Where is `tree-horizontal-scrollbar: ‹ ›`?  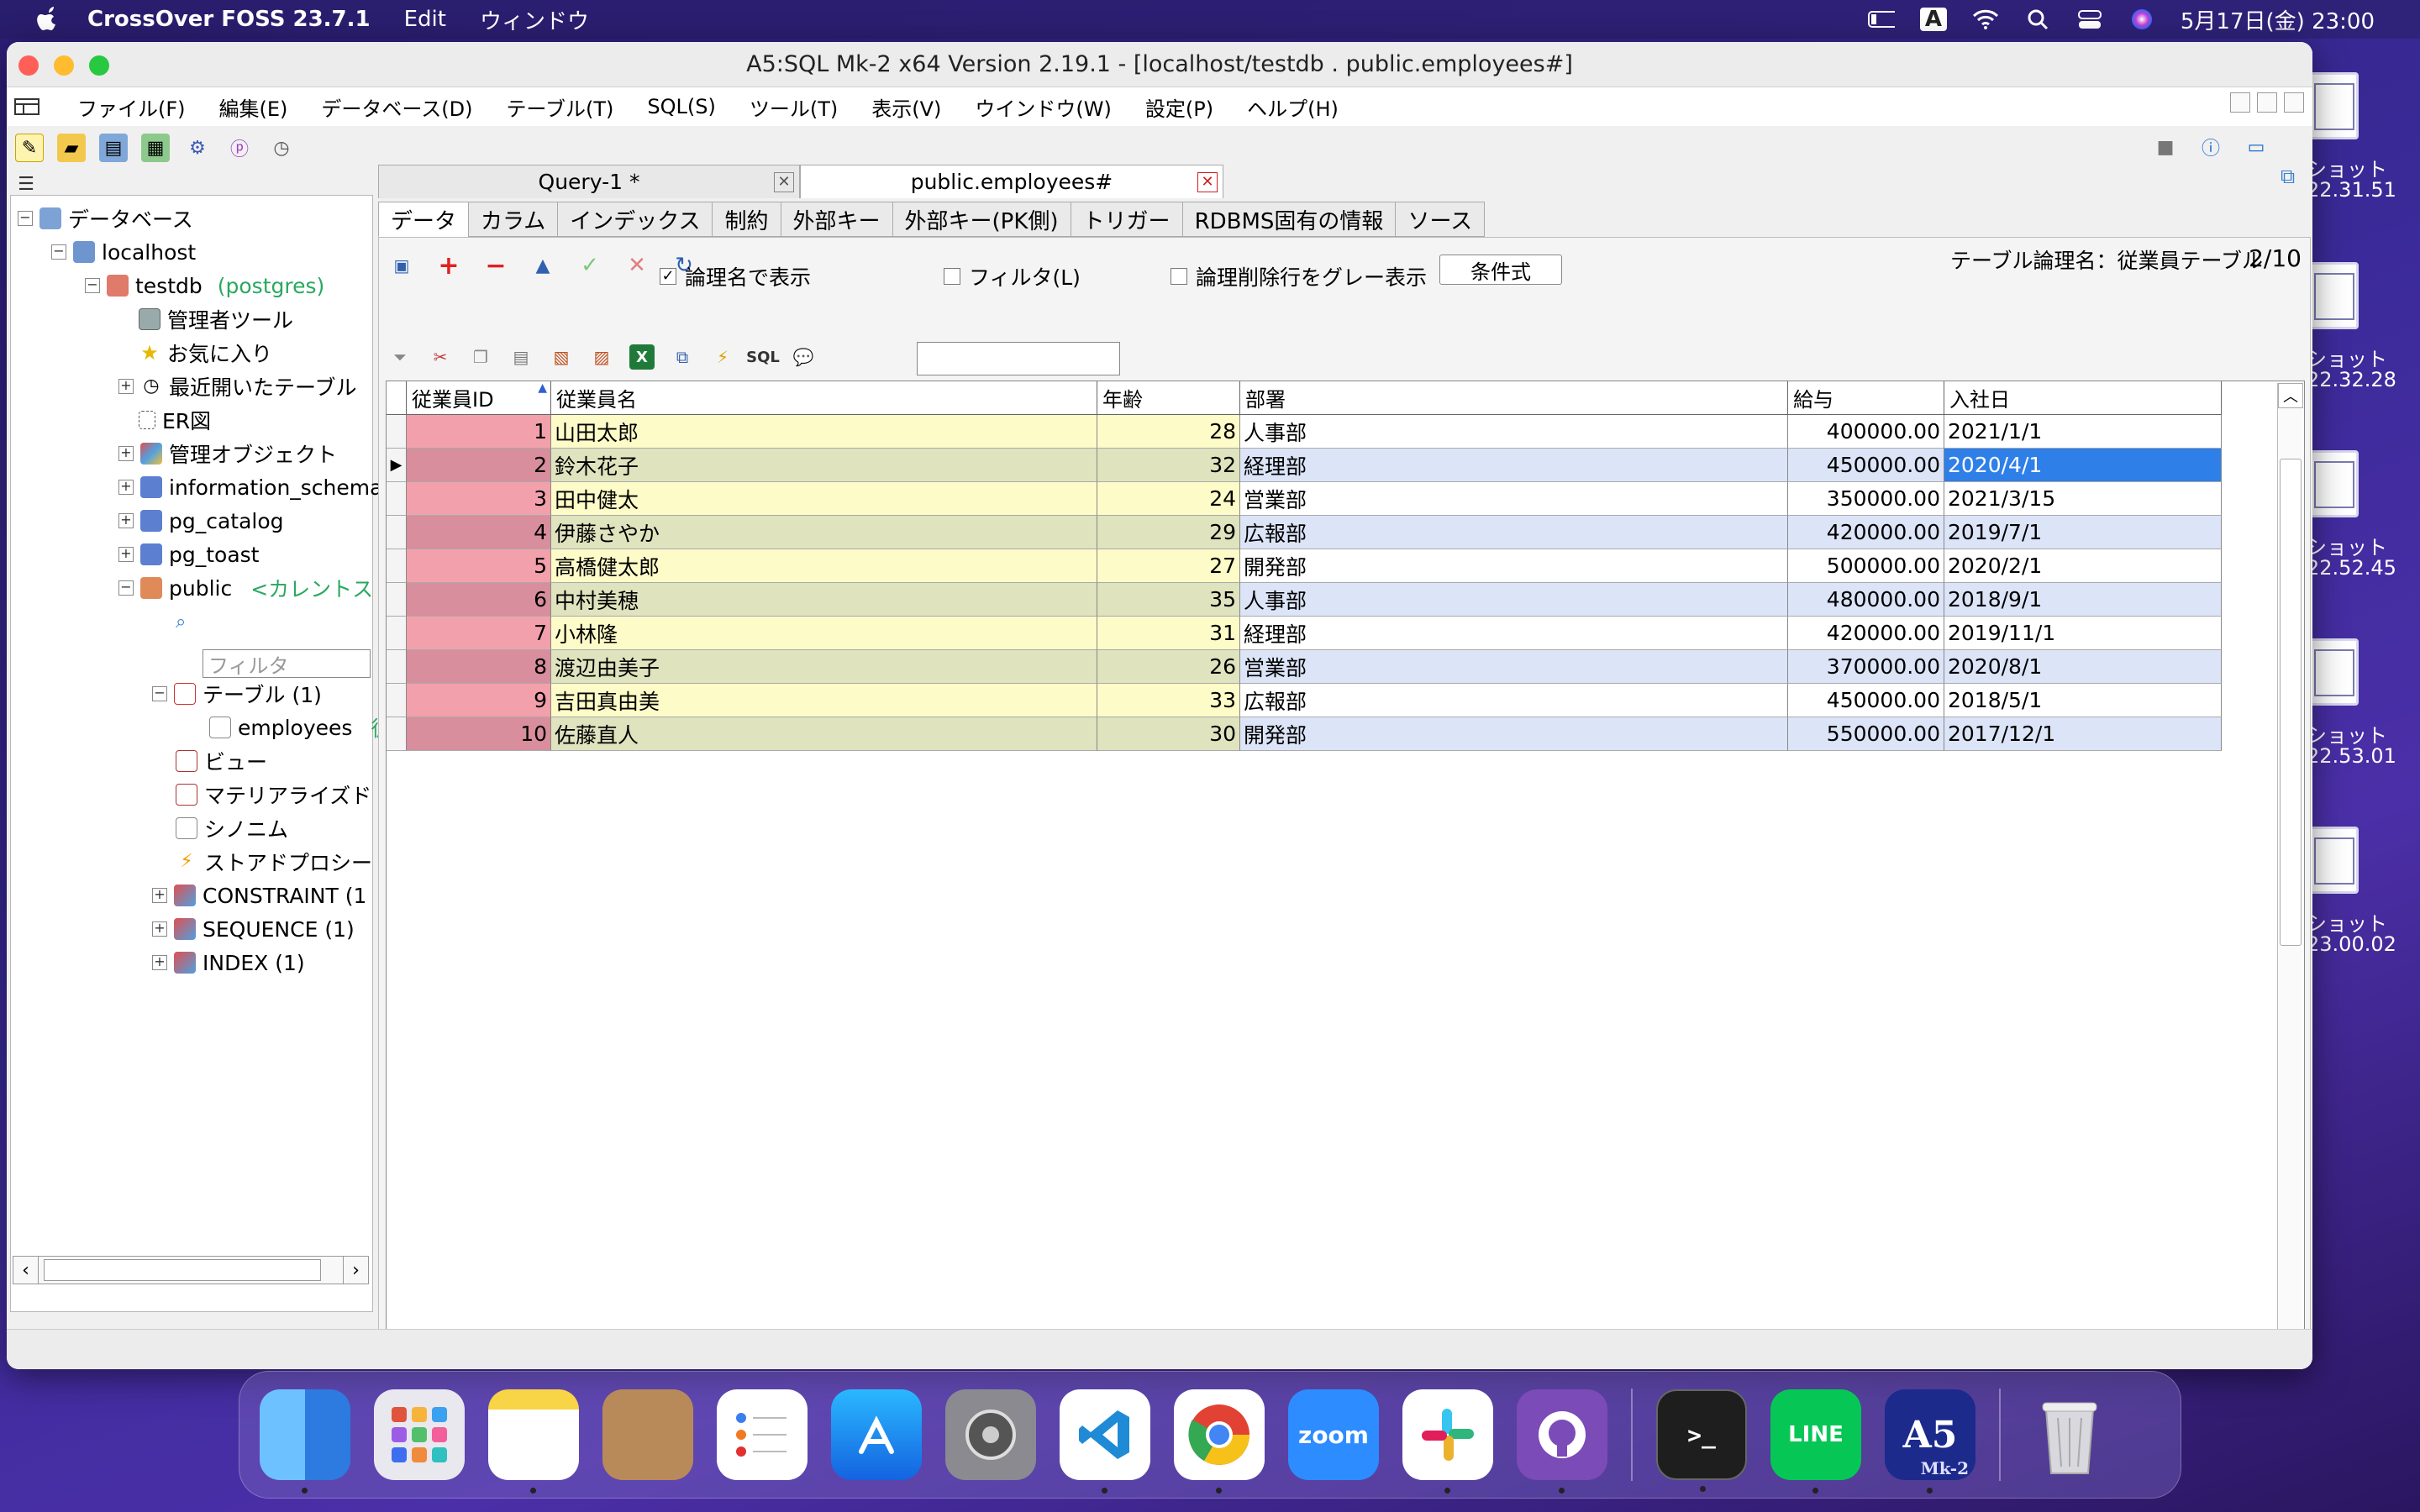 tree-horizontal-scrollbar: ‹ › is located at coordinates (191, 1270).